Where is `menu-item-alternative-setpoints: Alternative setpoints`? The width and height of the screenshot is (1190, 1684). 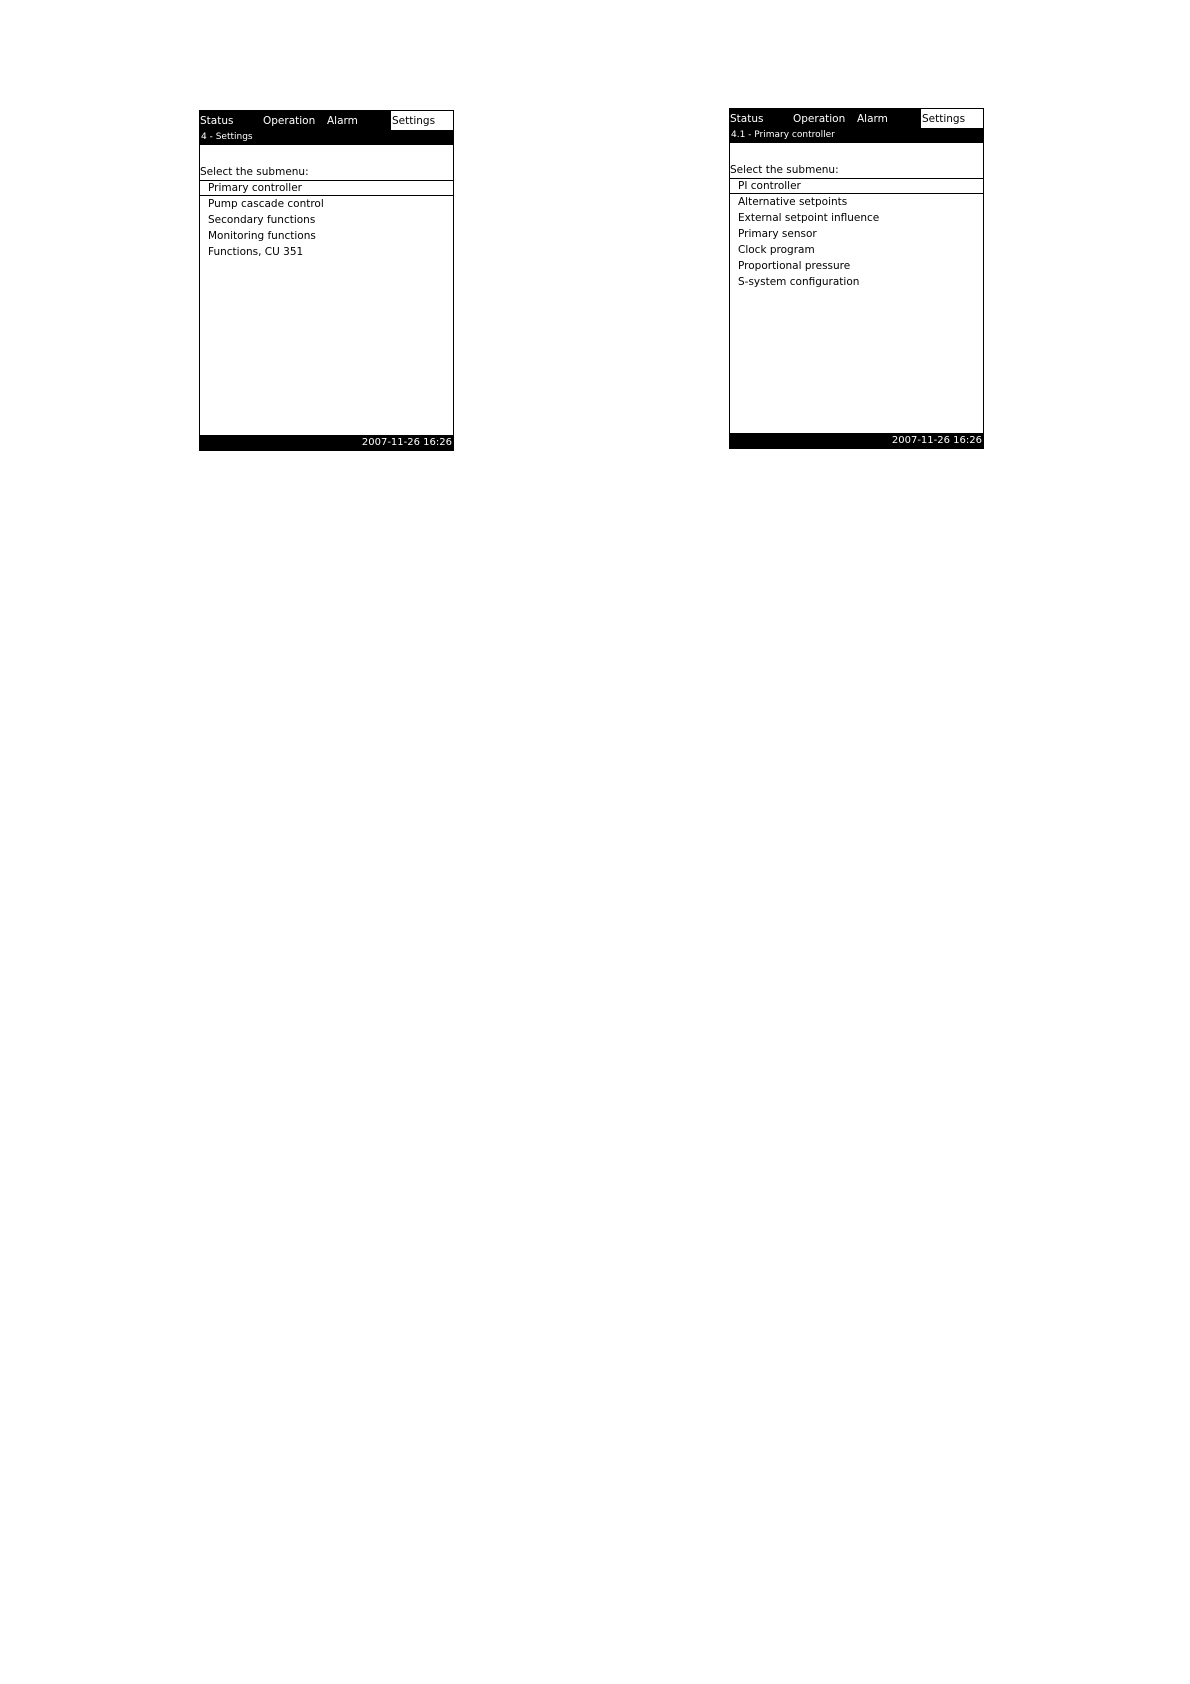
menu-item-alternative-setpoints: Alternative setpoints is located at coordinates (856, 202).